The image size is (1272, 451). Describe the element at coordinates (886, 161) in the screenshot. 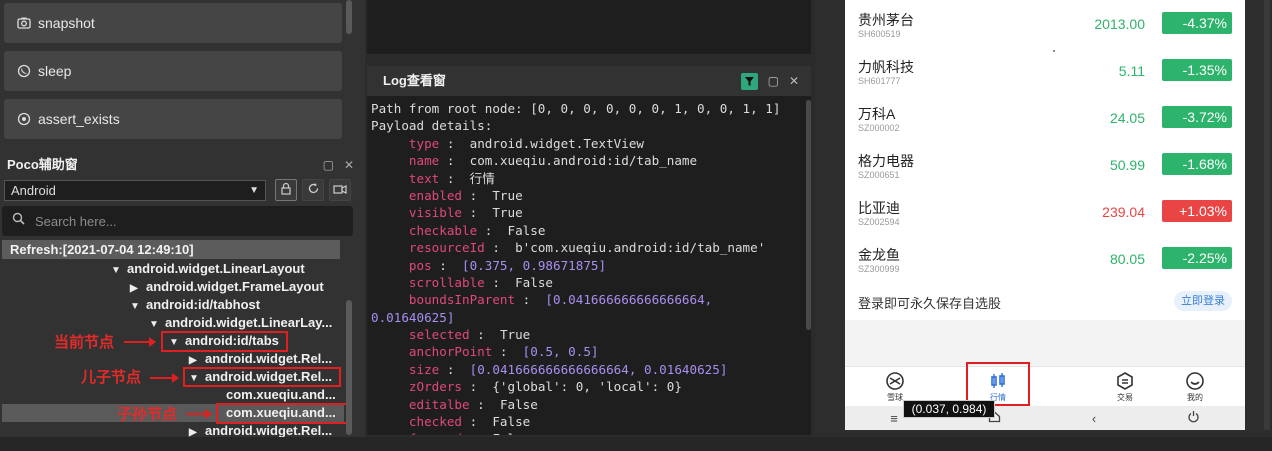

I see `stock-name: 格力电器` at that location.